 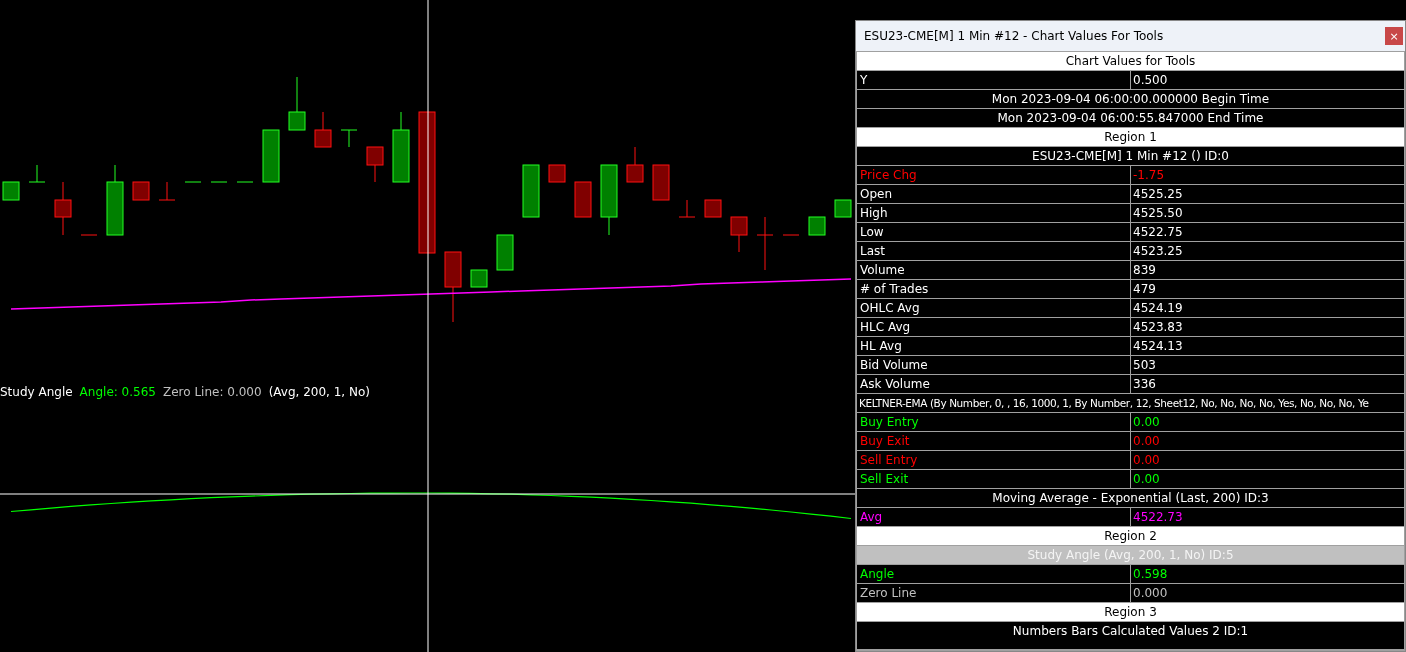 What do you see at coordinates (1150, 593) in the screenshot?
I see `value-cell-text: 0.000` at bounding box center [1150, 593].